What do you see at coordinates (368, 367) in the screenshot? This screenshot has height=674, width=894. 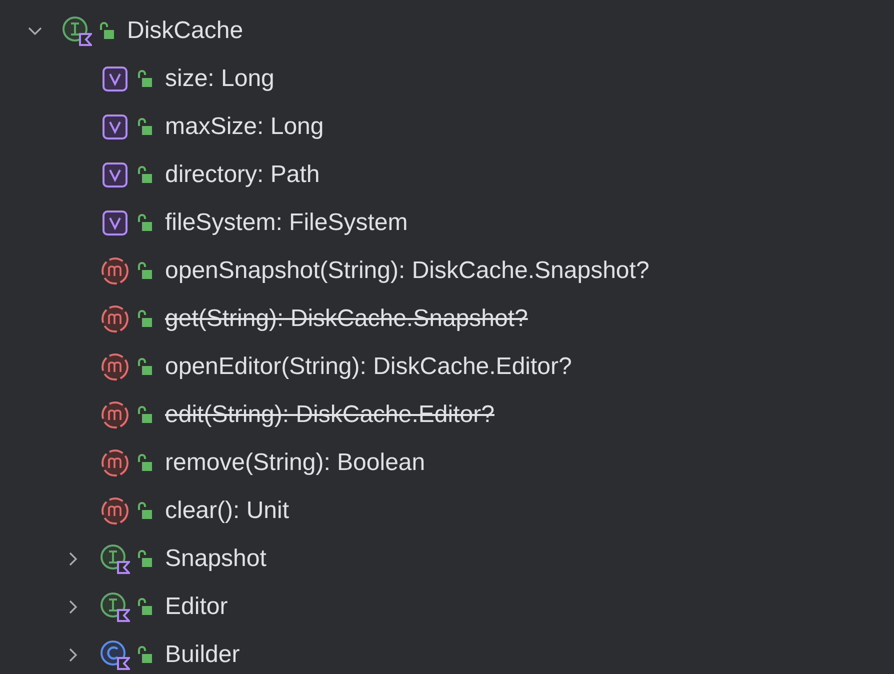 I see `tree-item-label: openEditor(String): DiskCache.Editor?` at bounding box center [368, 367].